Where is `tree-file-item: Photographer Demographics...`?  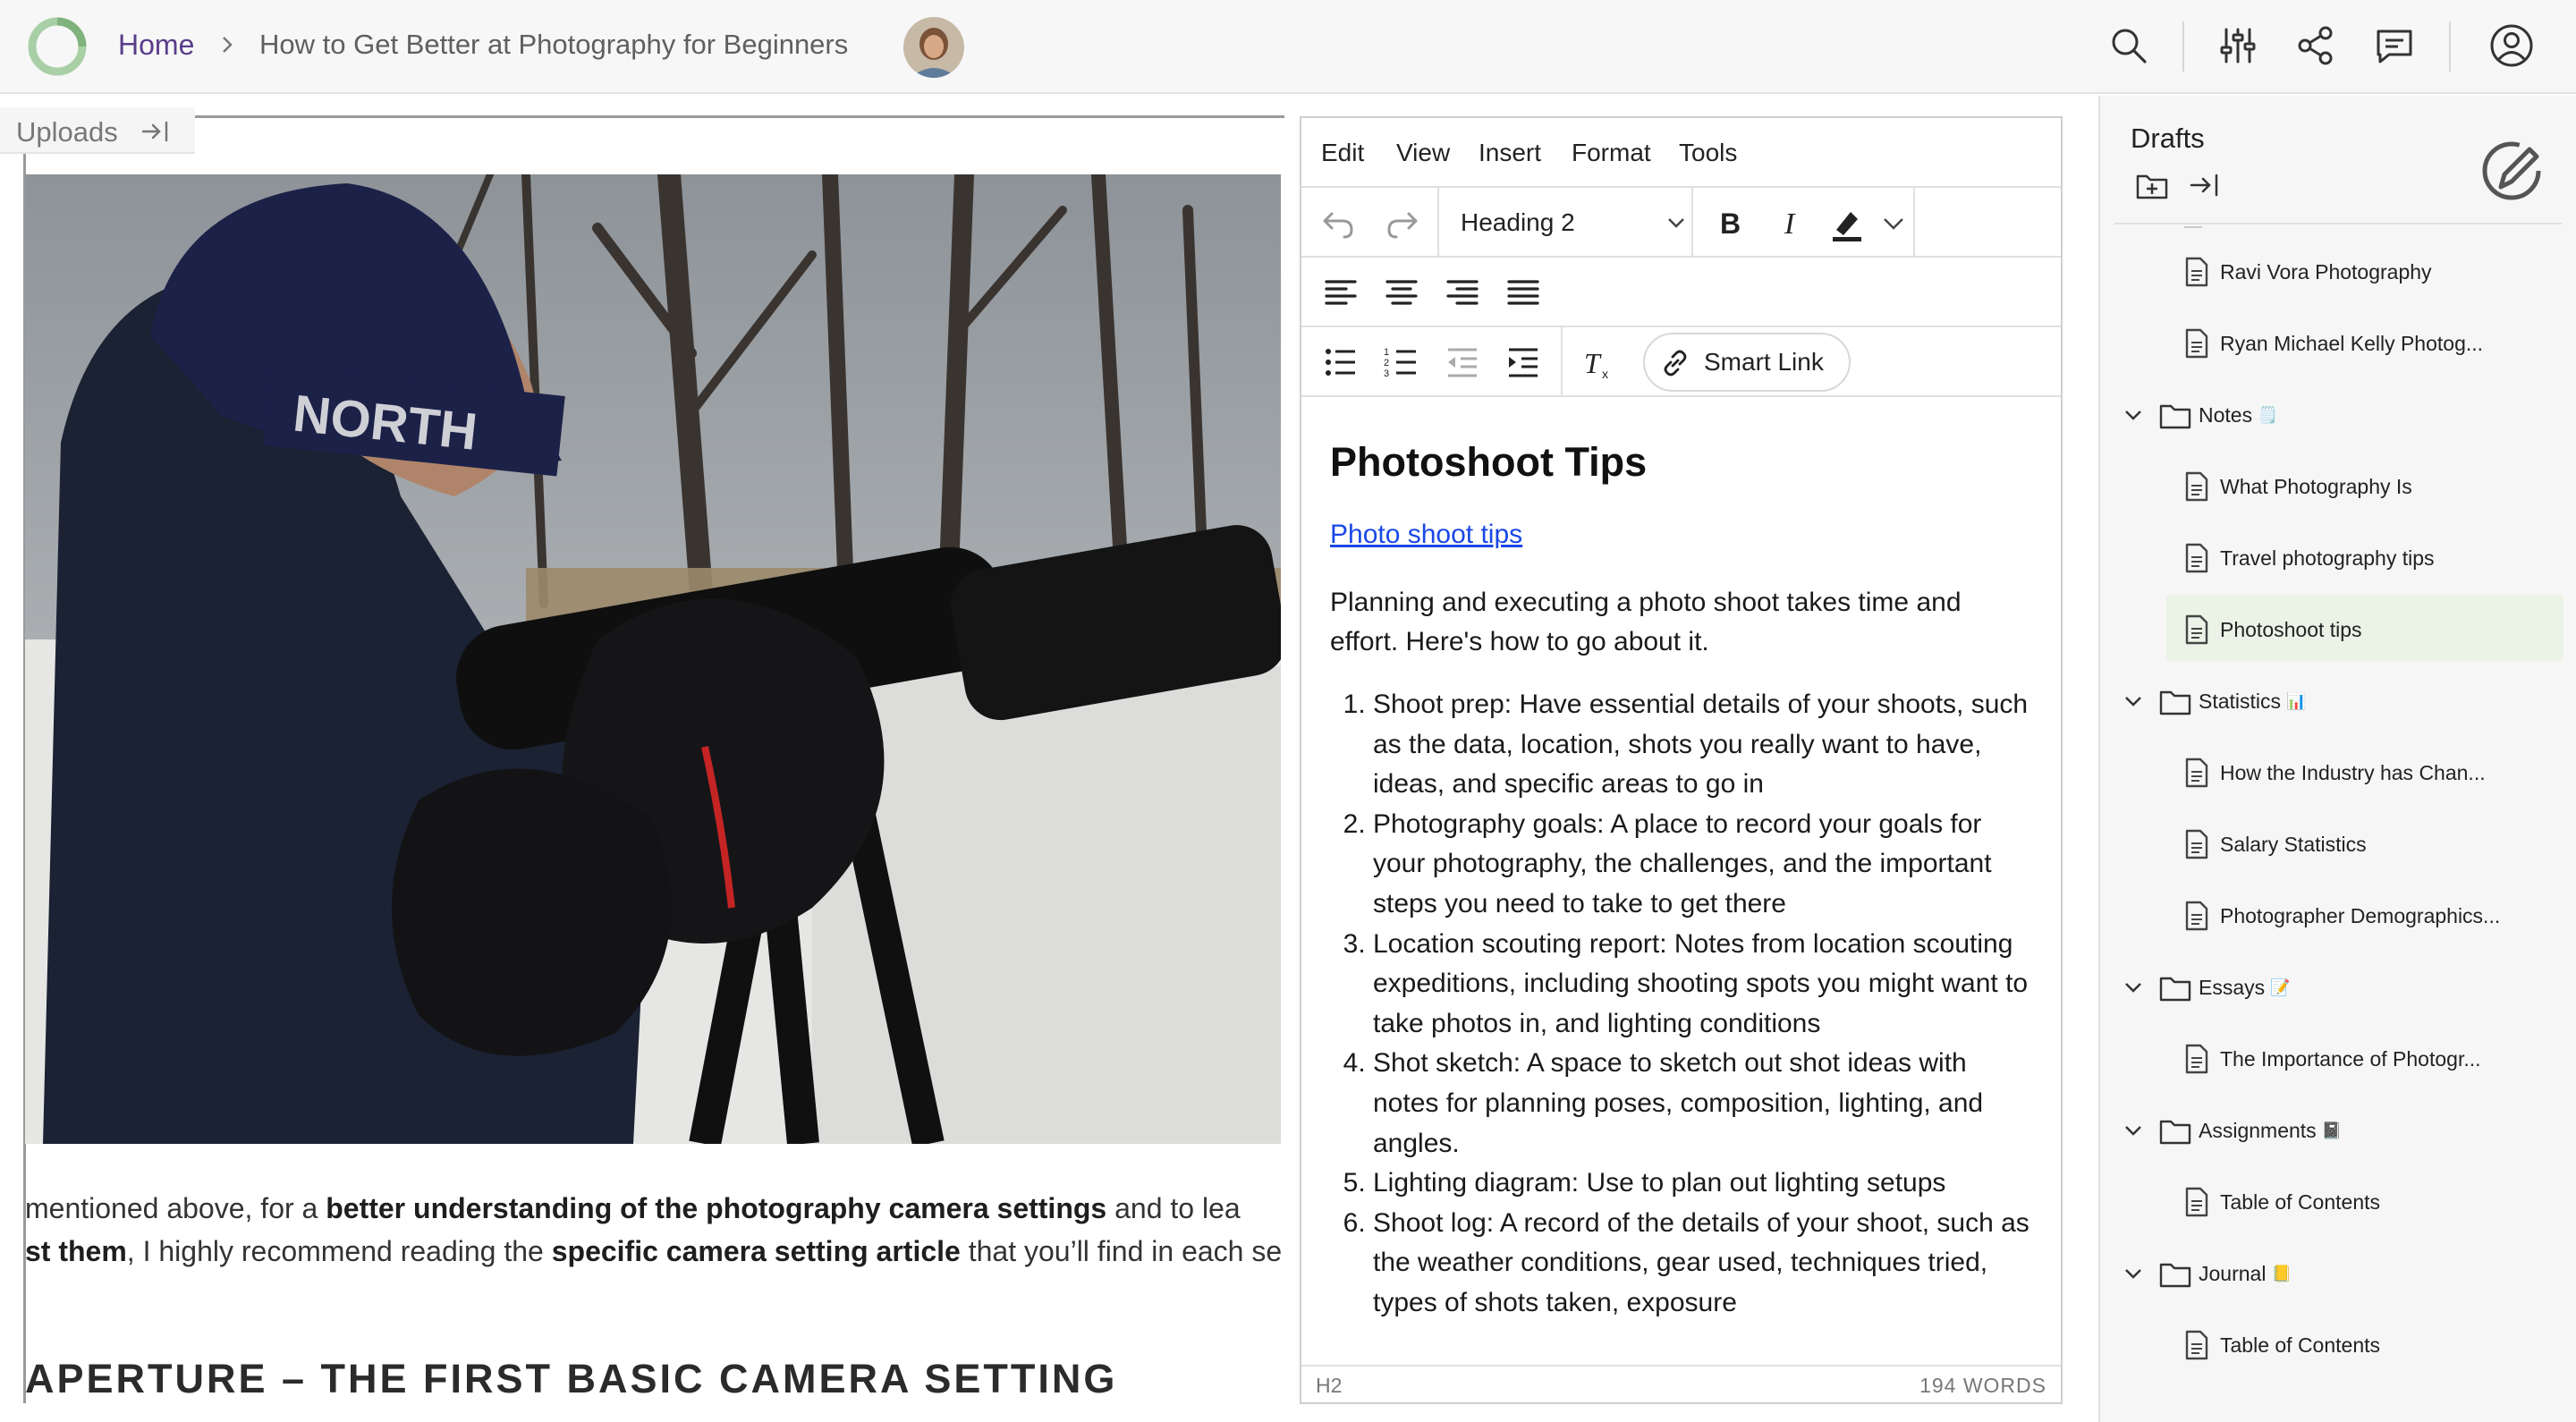
tree-file-item: Photographer Demographics... is located at coordinates (2338, 916).